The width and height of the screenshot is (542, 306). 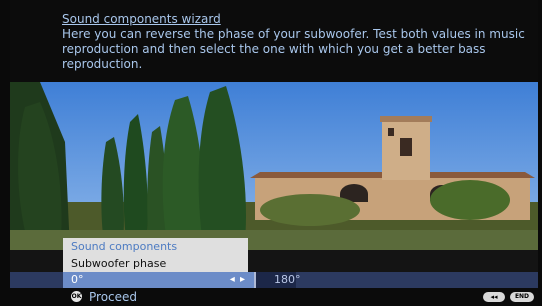 What do you see at coordinates (522, 297) in the screenshot?
I see `end-button-icon: END` at bounding box center [522, 297].